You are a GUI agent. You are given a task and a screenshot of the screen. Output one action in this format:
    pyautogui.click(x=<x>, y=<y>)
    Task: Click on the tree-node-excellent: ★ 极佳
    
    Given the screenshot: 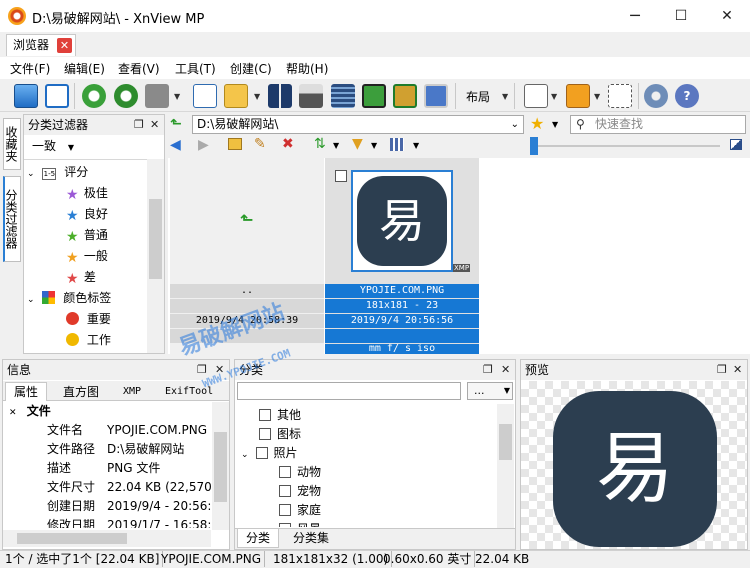 What is the action you would take?
    pyautogui.click(x=87, y=193)
    